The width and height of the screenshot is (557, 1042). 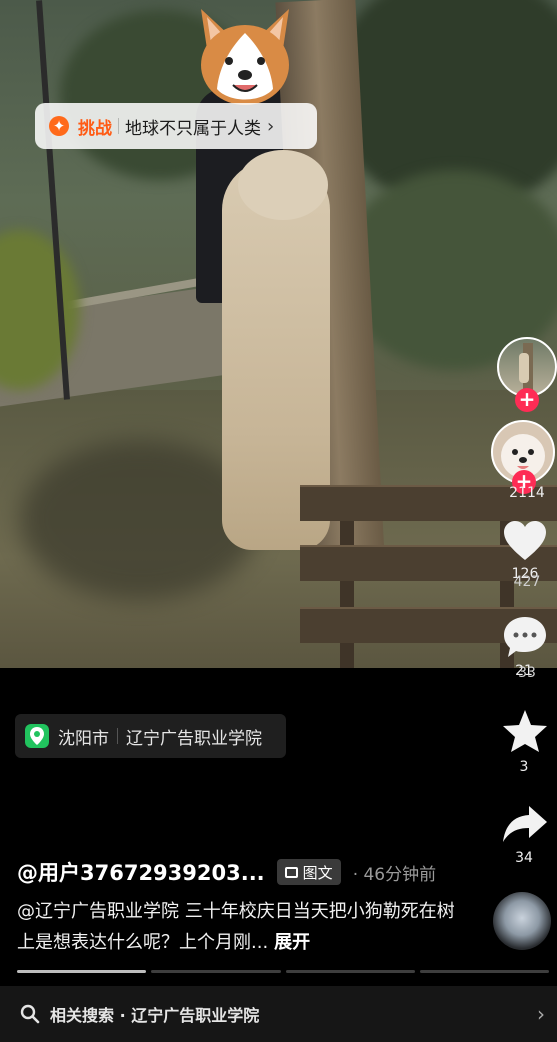 I want to click on challenge-divider, so click(x=118, y=126).